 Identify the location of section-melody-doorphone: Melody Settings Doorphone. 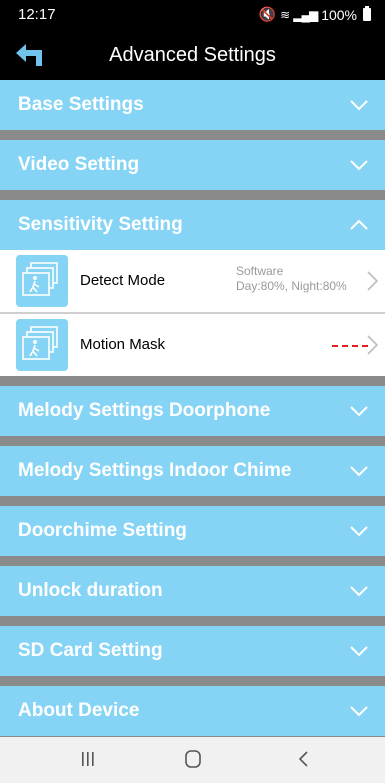
(192, 411).